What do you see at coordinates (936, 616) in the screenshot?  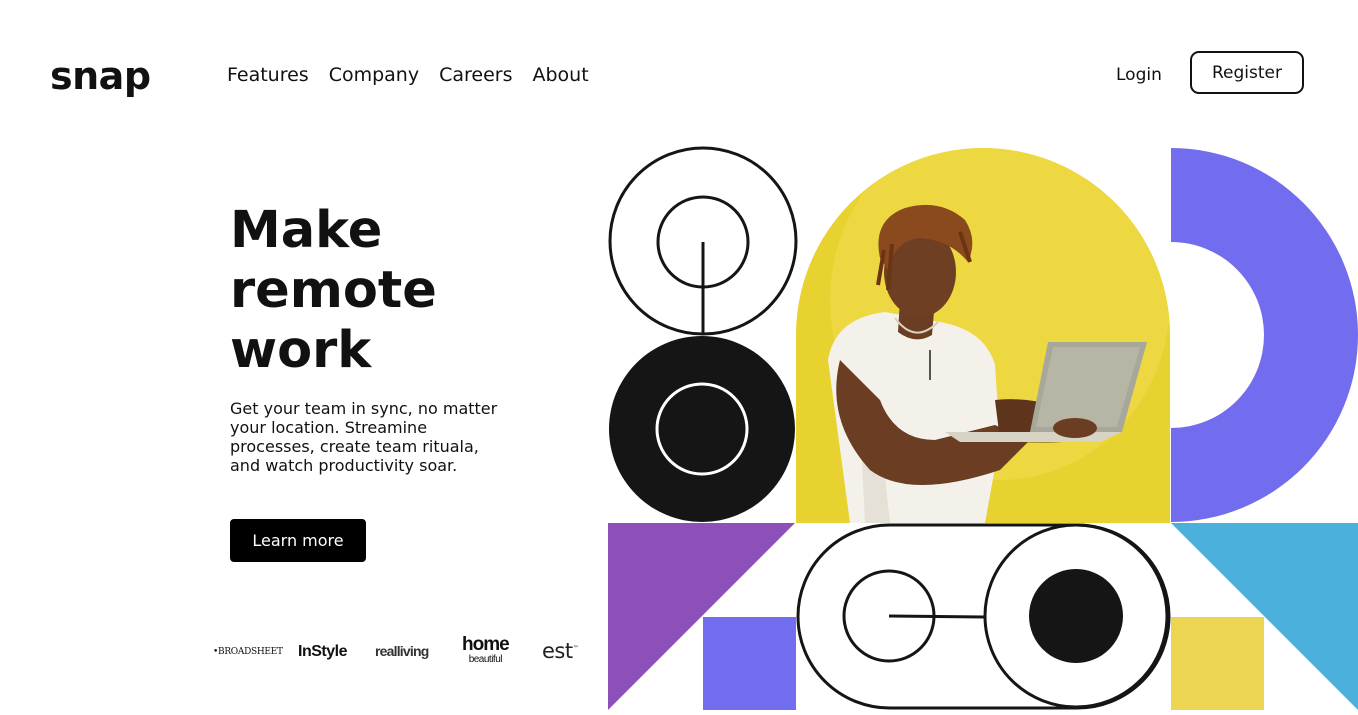 I see `pill-connector-line` at bounding box center [936, 616].